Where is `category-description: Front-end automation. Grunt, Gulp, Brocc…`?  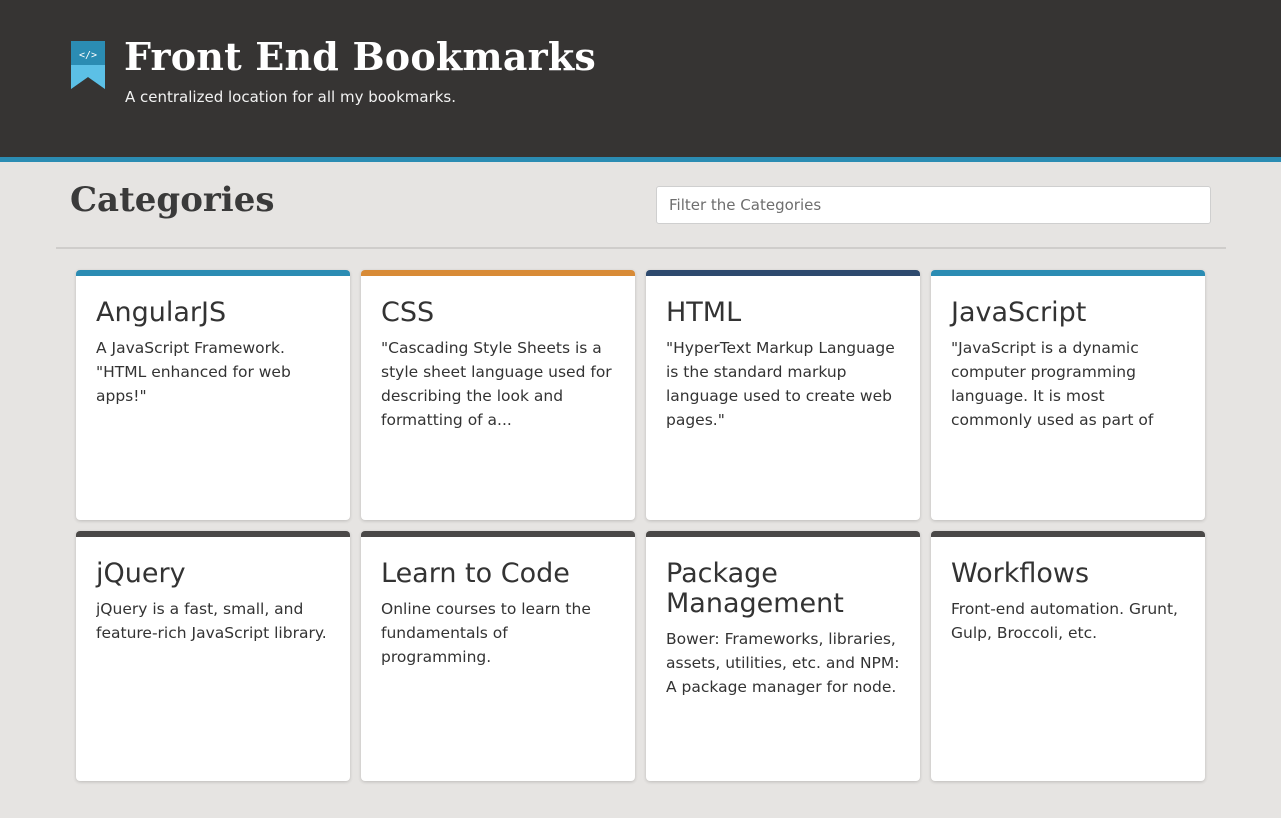
category-description: Front-end automation. Grunt, Gulp, Brocc… is located at coordinates (1064, 621).